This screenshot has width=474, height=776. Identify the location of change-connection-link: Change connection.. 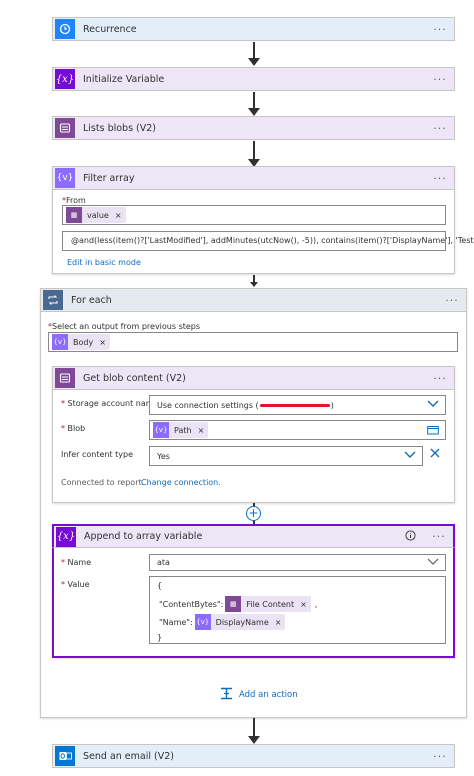
(181, 482).